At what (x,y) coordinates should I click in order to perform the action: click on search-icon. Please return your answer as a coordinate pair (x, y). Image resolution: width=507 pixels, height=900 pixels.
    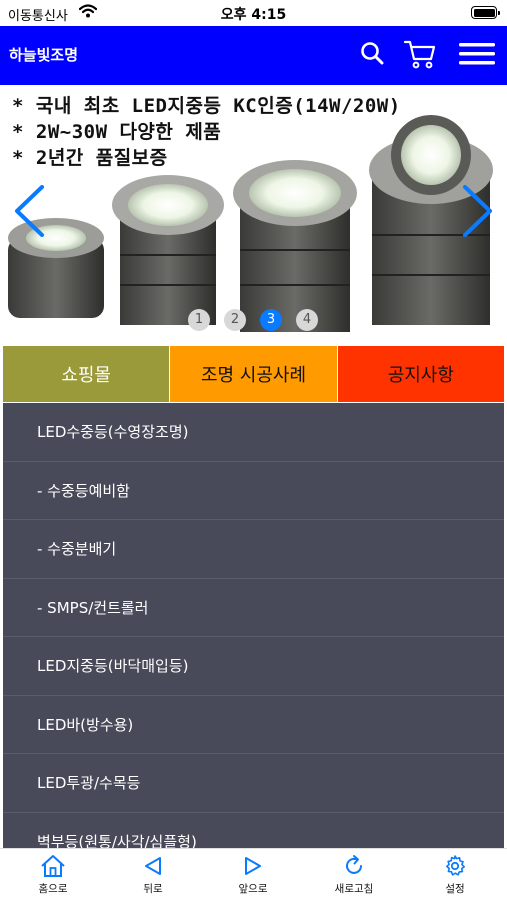
    Looking at the image, I should click on (373, 55).